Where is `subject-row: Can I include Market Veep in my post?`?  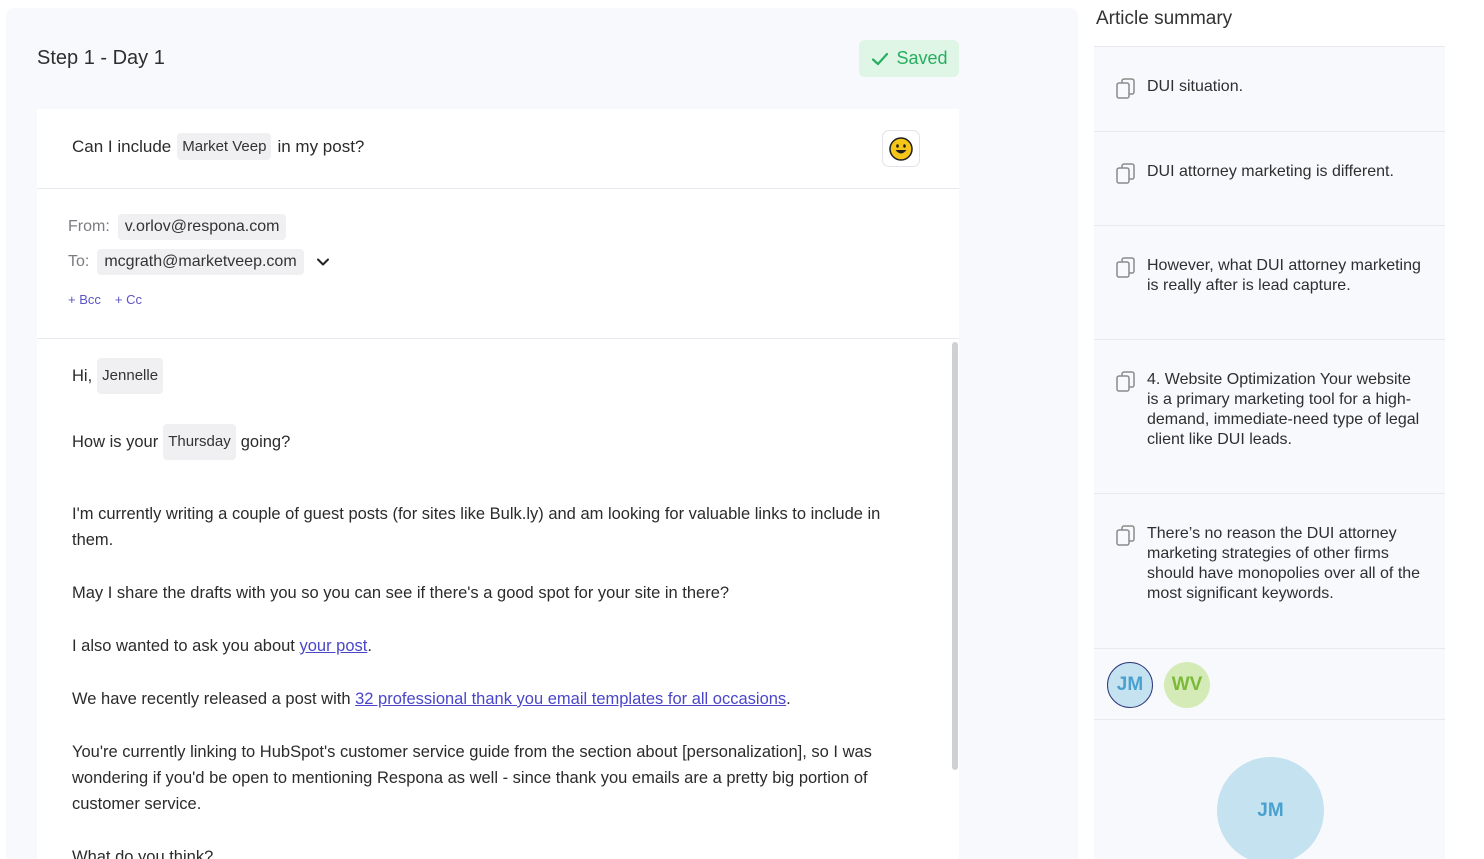 subject-row: Can I include Market Veep in my post? is located at coordinates (498, 149).